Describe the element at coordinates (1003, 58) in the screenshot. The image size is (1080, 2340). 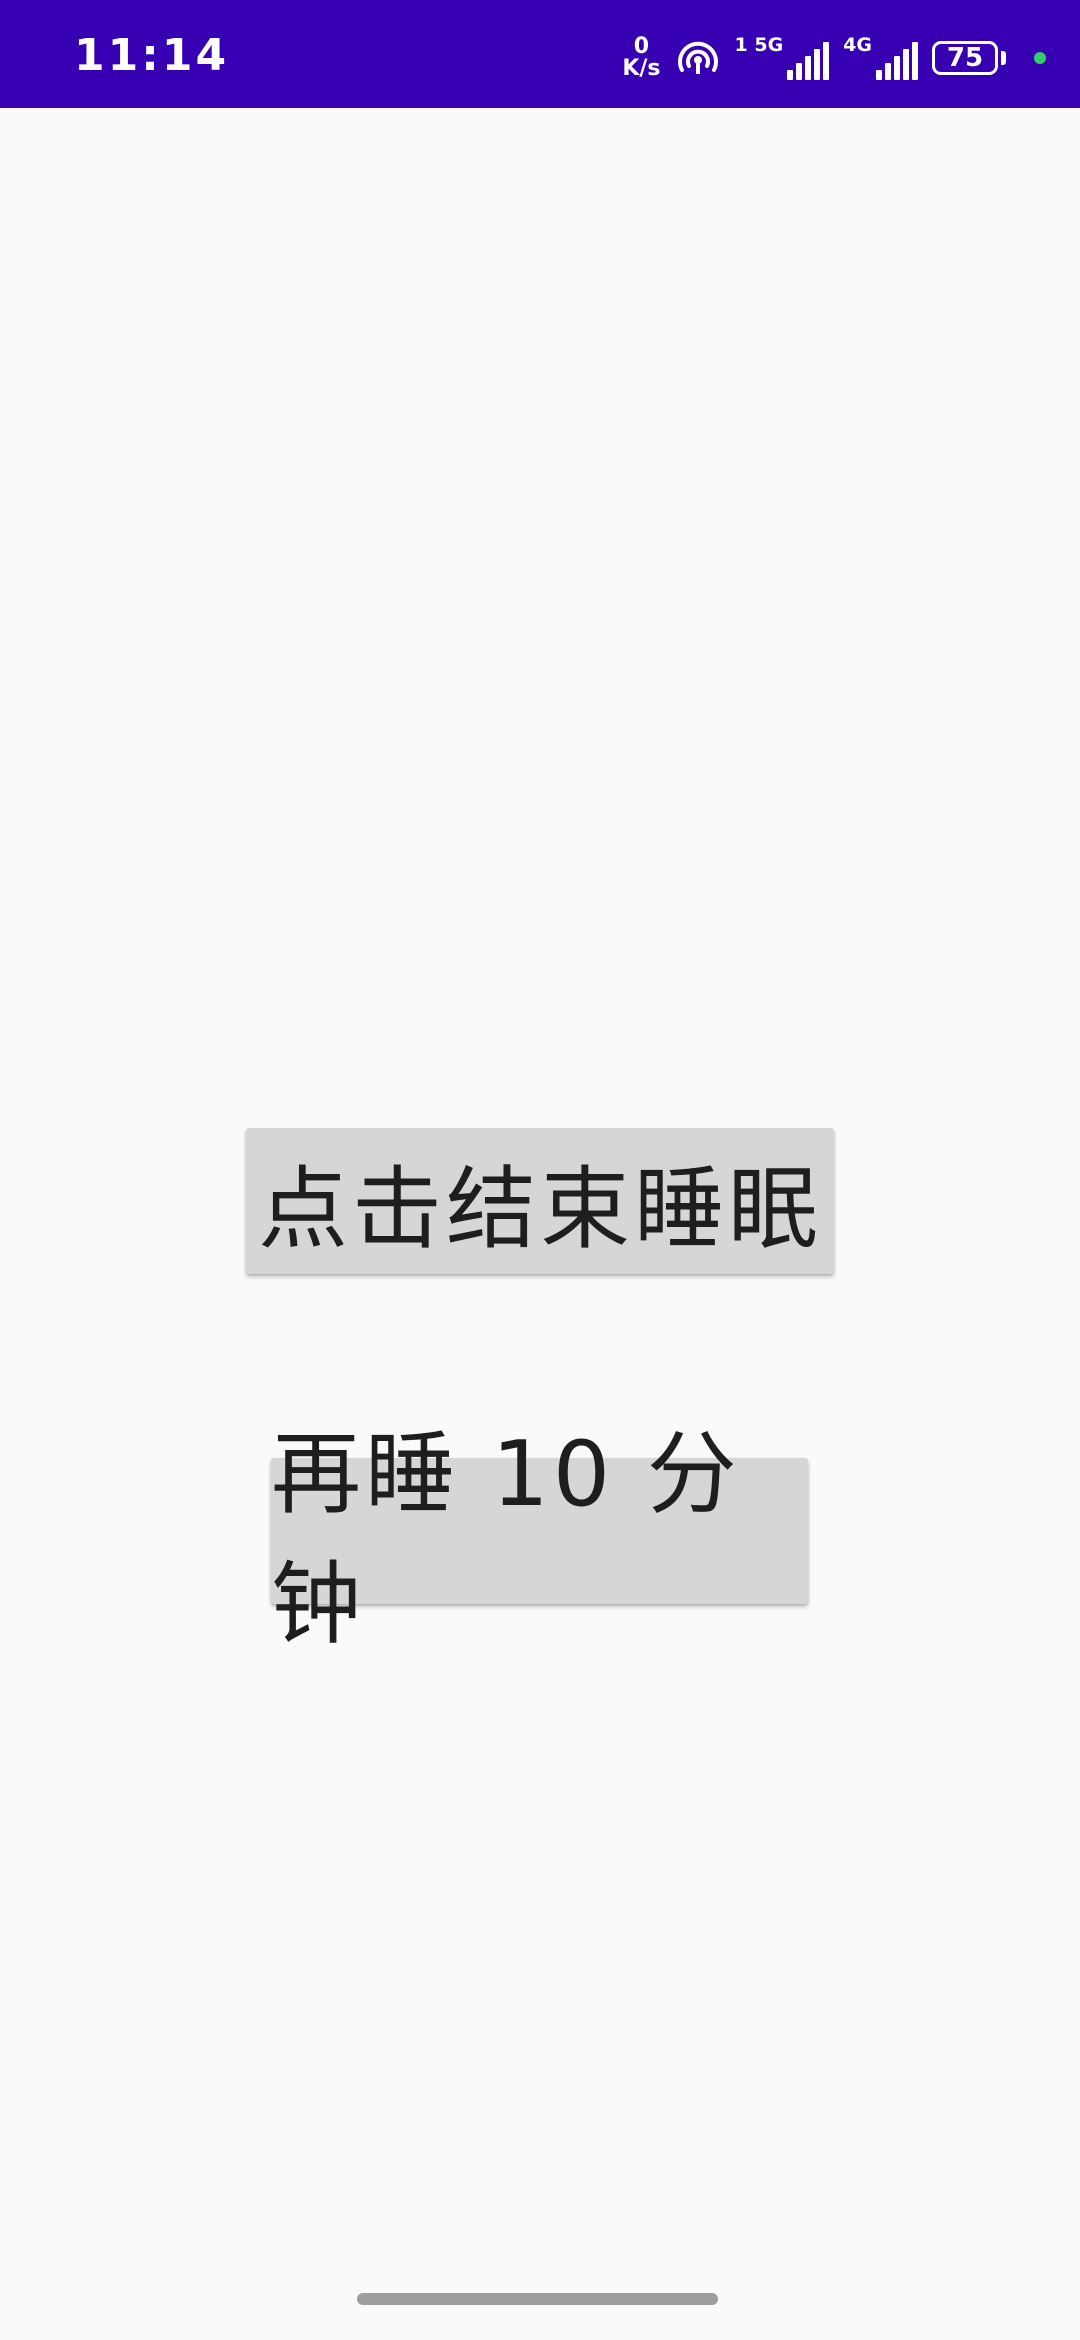
I see `battery-tip` at that location.